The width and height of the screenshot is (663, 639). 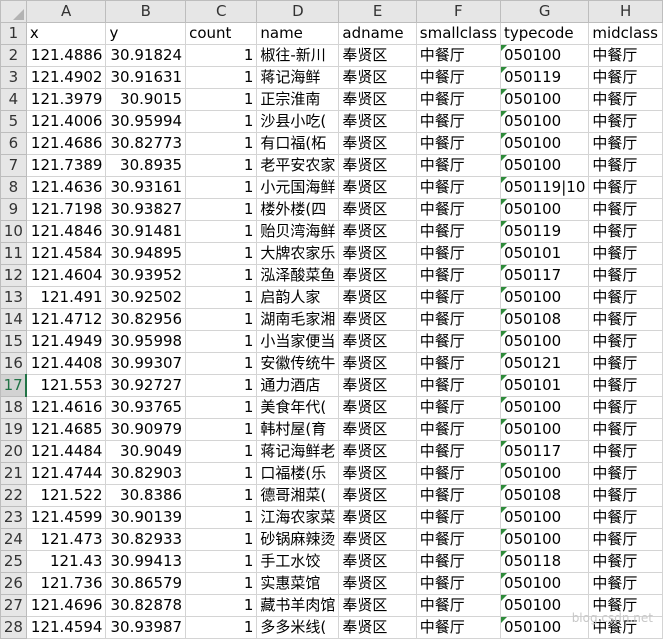 I want to click on cell-y: 30.94895, so click(x=146, y=253).